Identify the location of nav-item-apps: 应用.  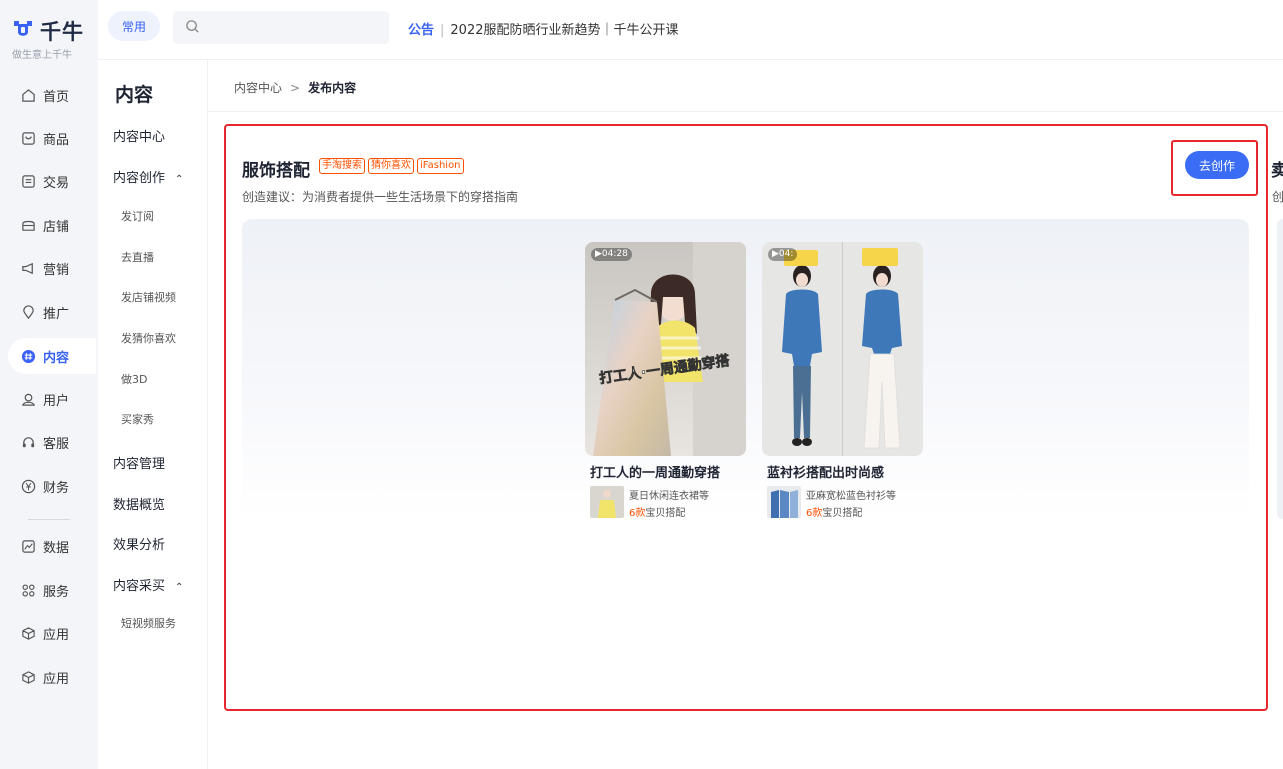
(52, 633).